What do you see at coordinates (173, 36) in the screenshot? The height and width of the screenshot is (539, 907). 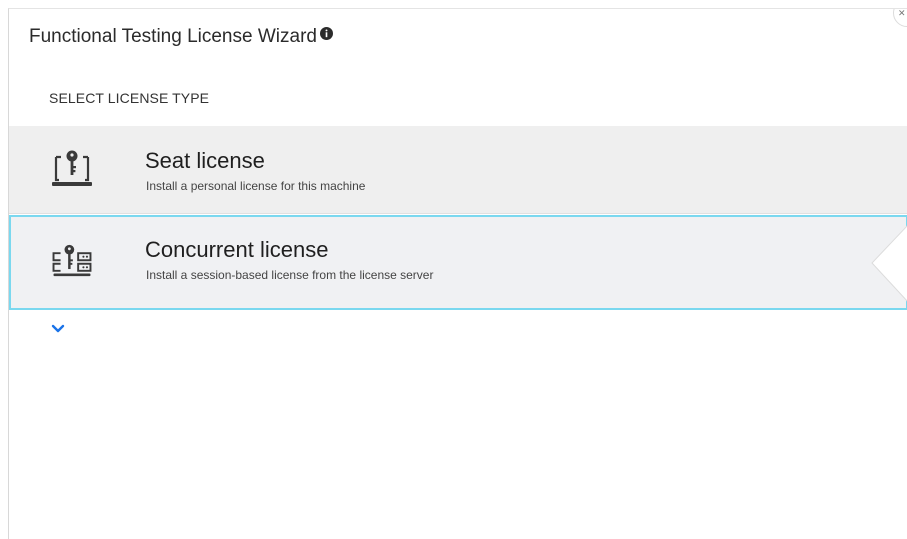 I see `wizard-title: Functional Testing License Wizard` at bounding box center [173, 36].